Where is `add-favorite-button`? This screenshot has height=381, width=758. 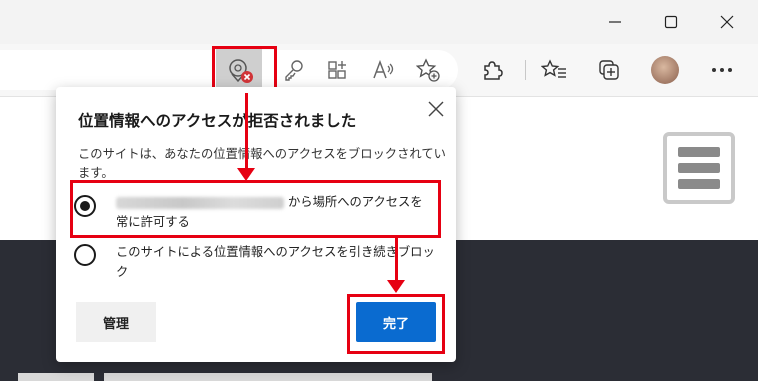 add-favorite-button is located at coordinates (428, 70).